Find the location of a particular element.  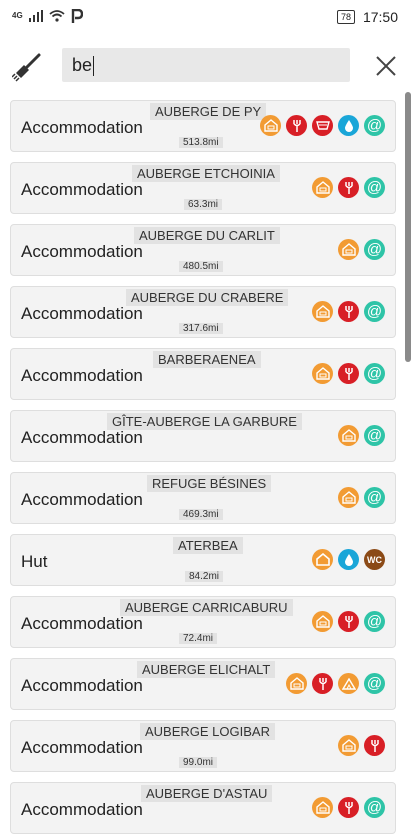

result-title: AUBERGE CARRICABURU is located at coordinates (206, 607).